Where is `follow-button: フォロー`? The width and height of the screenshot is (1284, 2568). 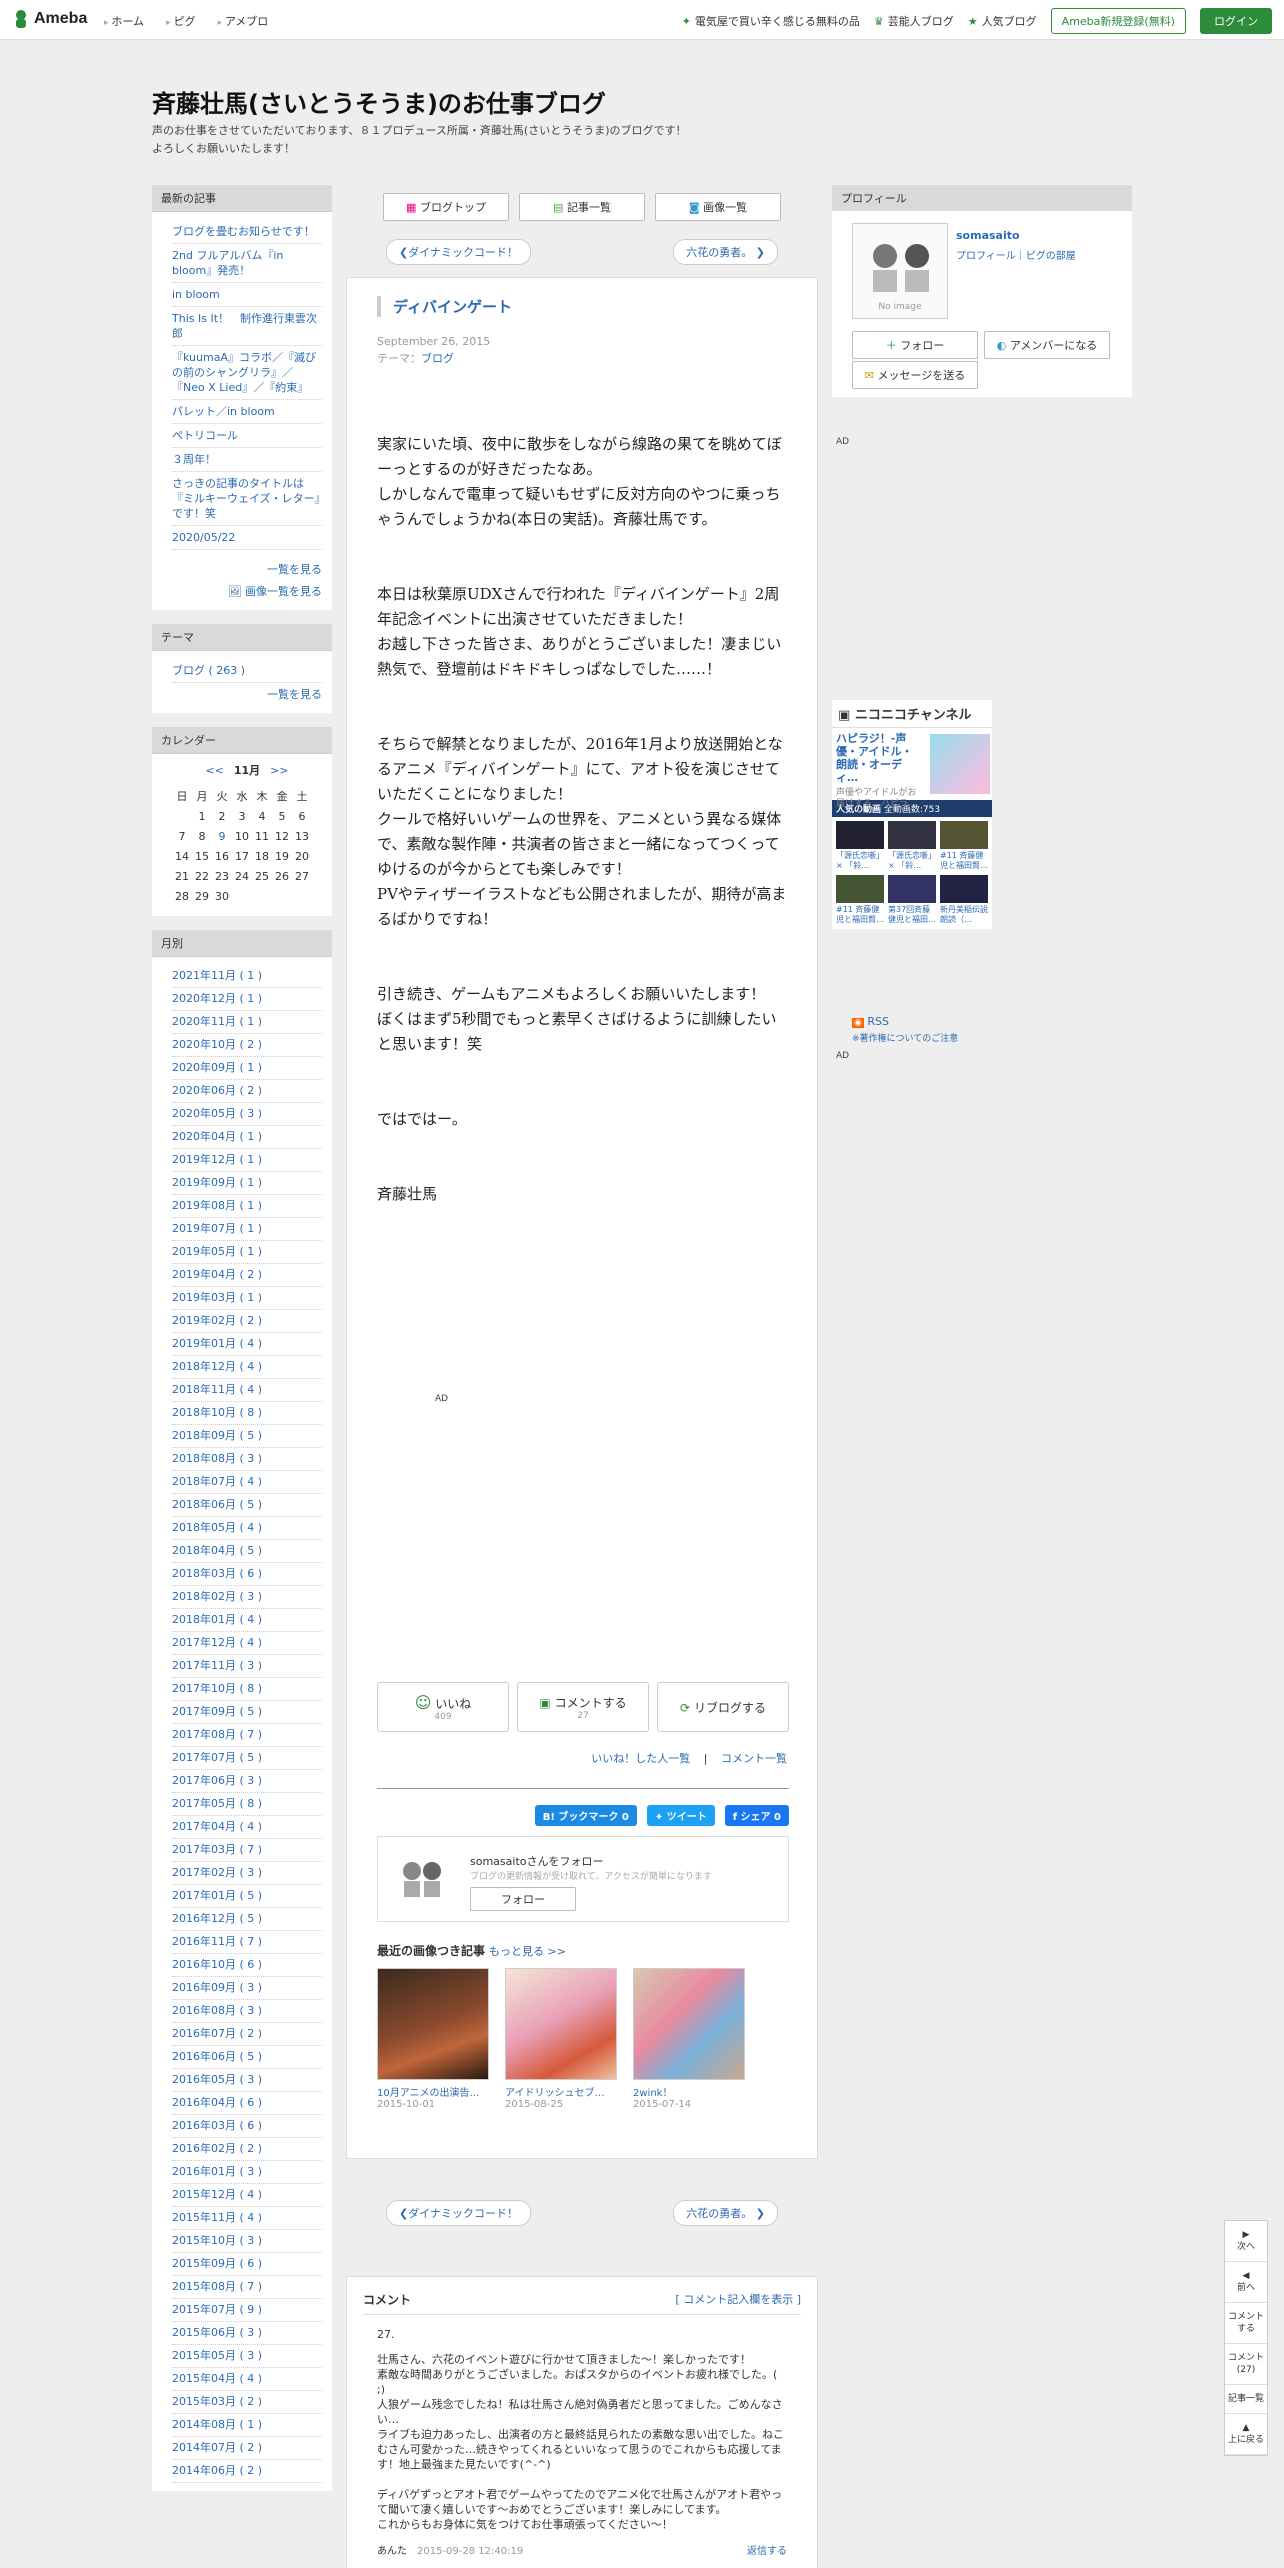
follow-button: フォロー is located at coordinates (523, 1899).